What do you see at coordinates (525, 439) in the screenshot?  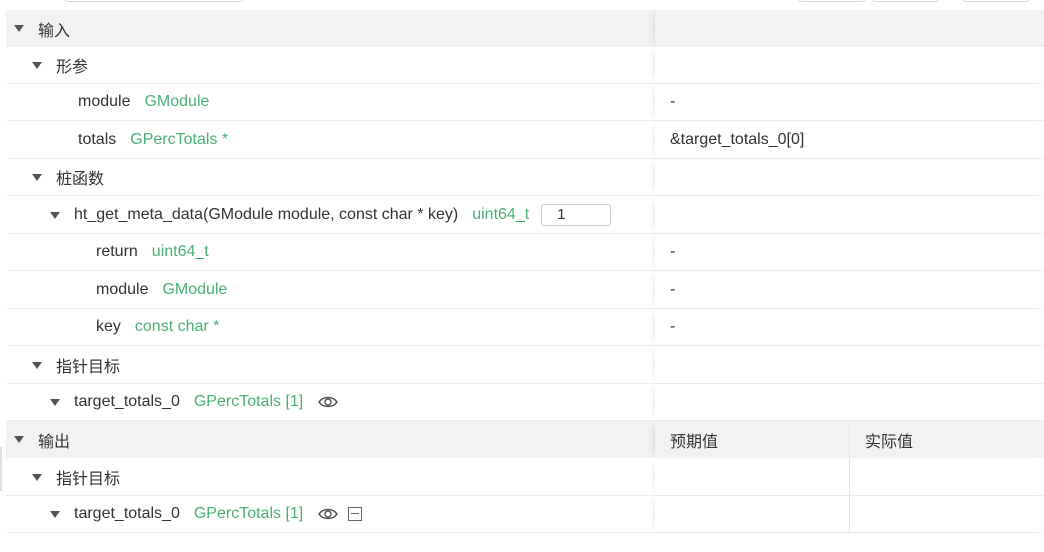 I see `output-section-header: 输出 预期值 实际值` at bounding box center [525, 439].